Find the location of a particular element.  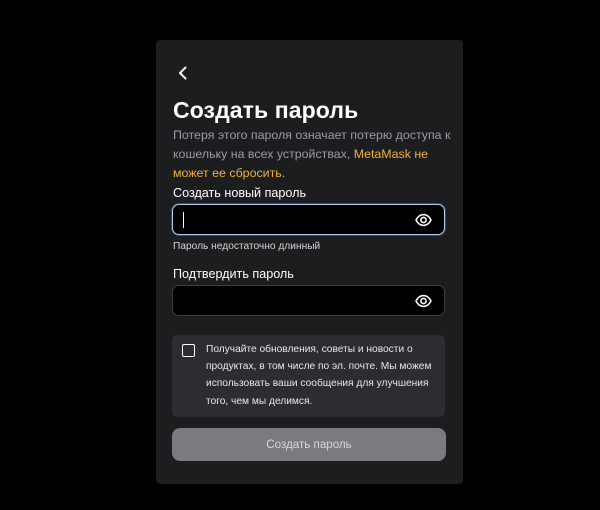

marketing-consent-checkbox is located at coordinates (188, 350).